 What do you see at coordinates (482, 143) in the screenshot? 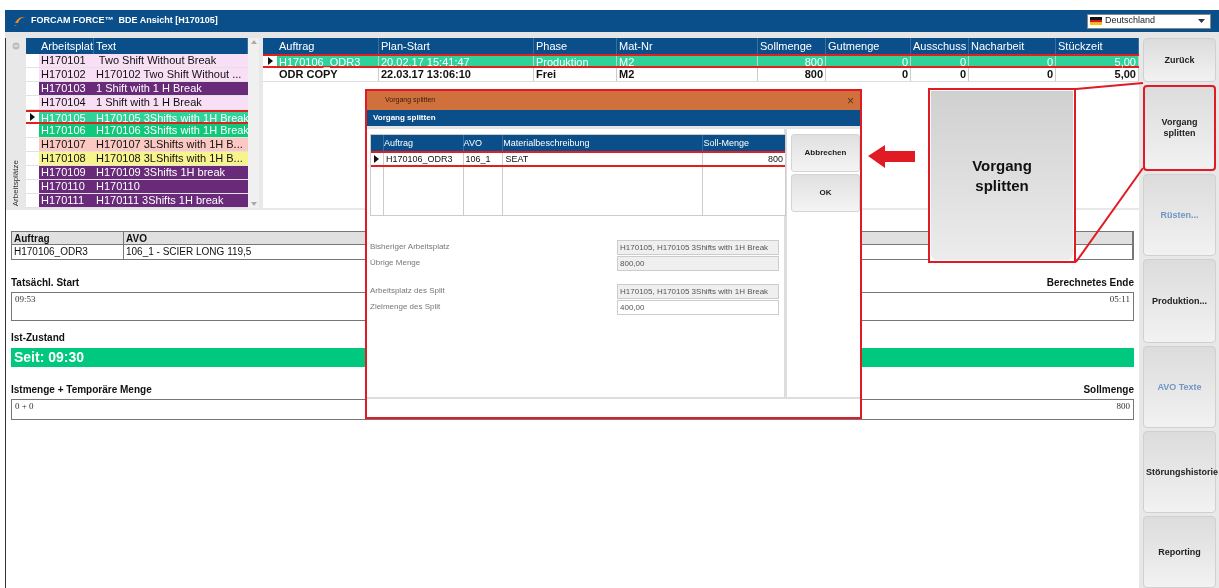
I see `column-header: AVO` at bounding box center [482, 143].